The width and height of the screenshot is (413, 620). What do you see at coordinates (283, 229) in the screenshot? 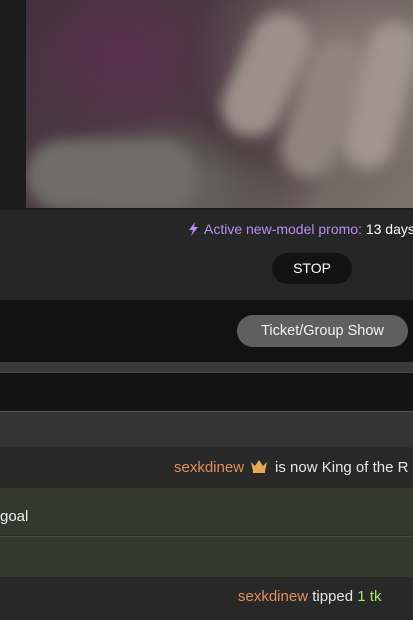
I see `promo-label: Active new-model promo:` at bounding box center [283, 229].